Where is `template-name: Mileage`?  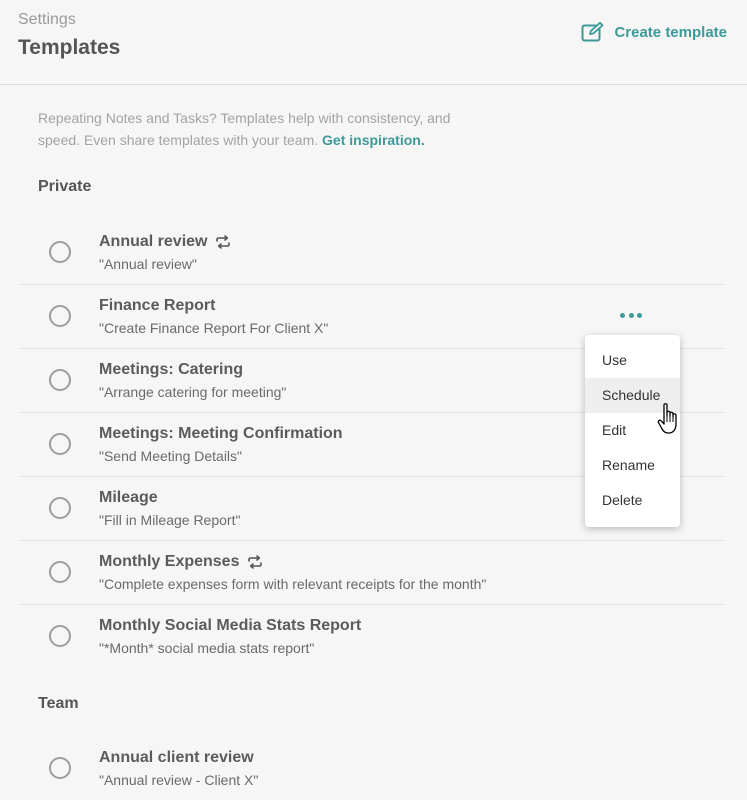 template-name: Mileage is located at coordinates (128, 497).